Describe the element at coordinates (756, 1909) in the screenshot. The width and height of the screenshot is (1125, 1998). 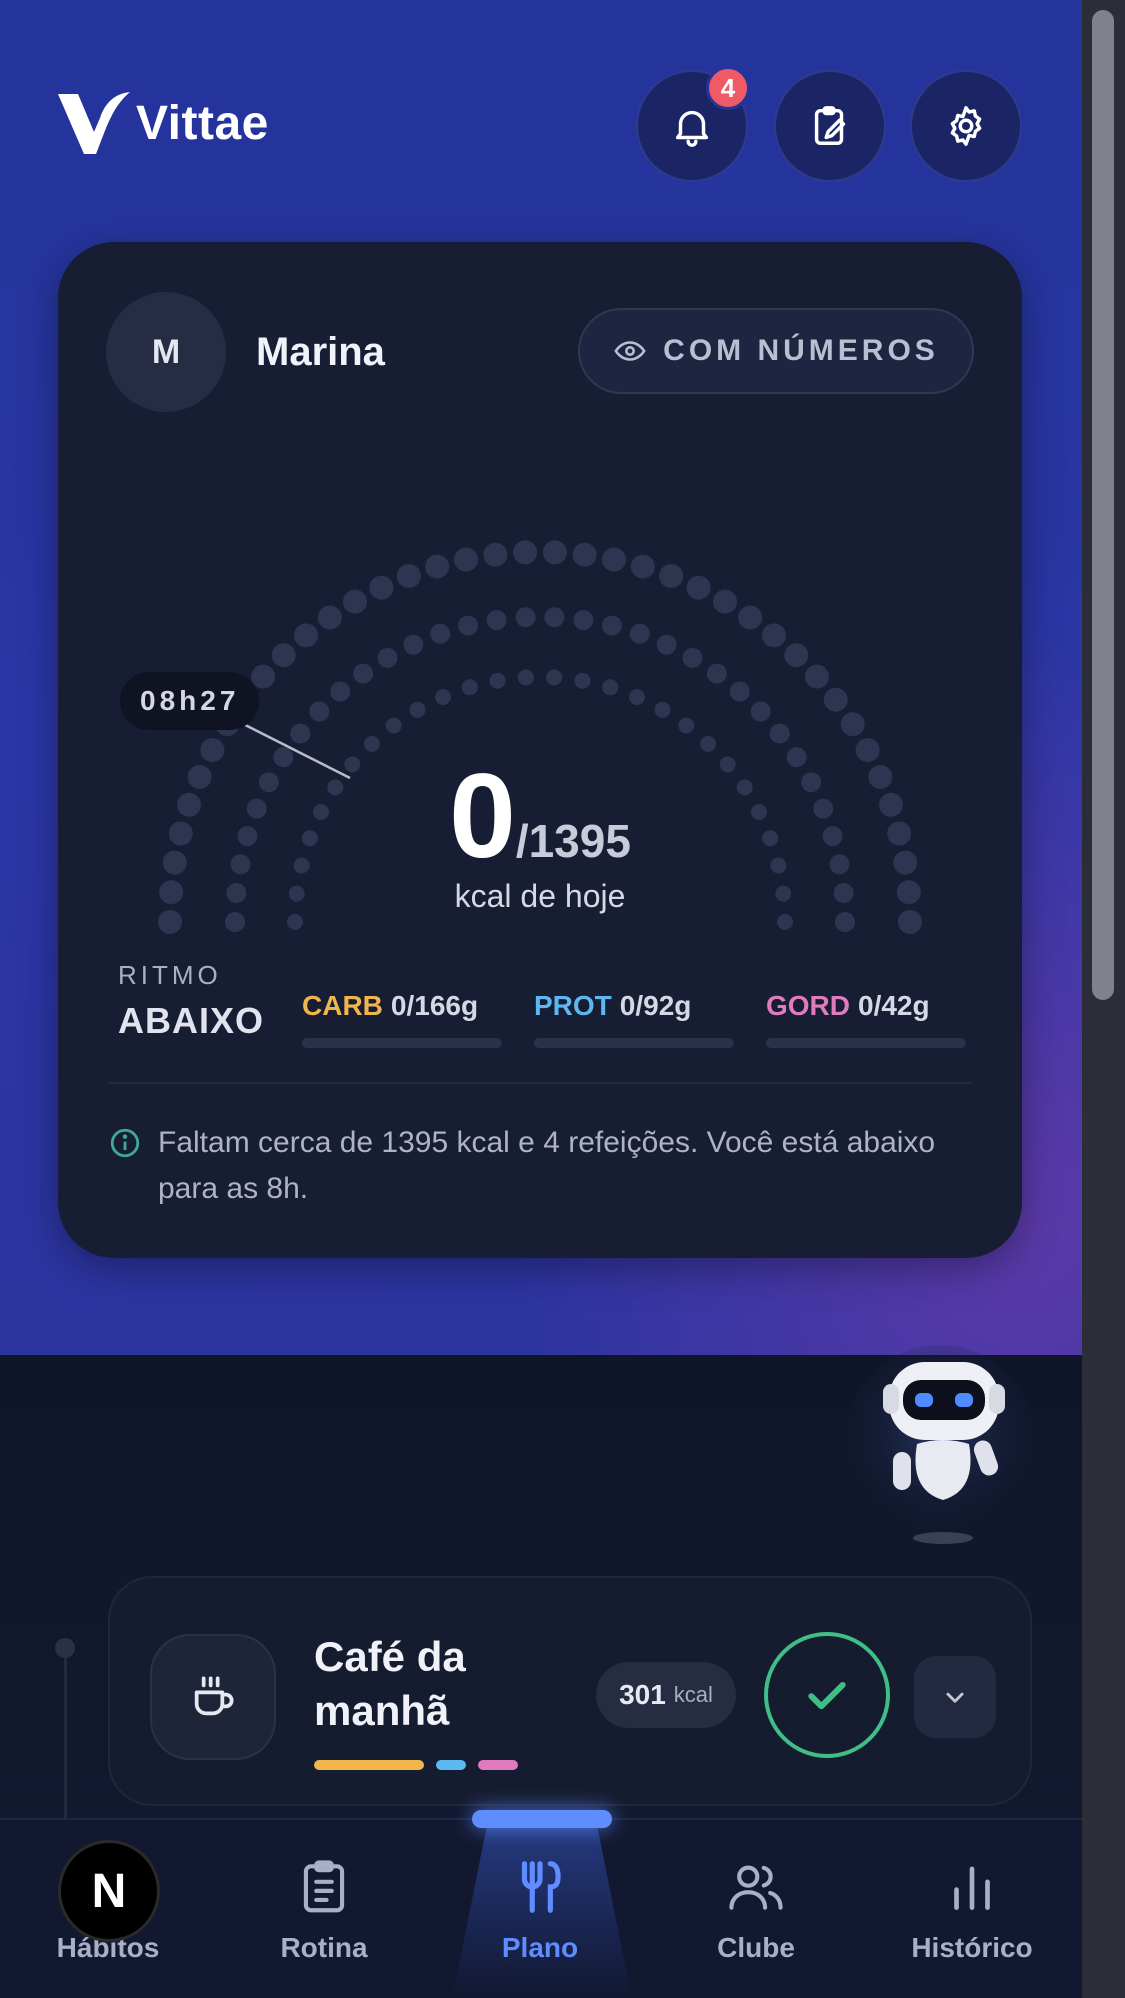
I see `nav-item-clube: Clube` at that location.